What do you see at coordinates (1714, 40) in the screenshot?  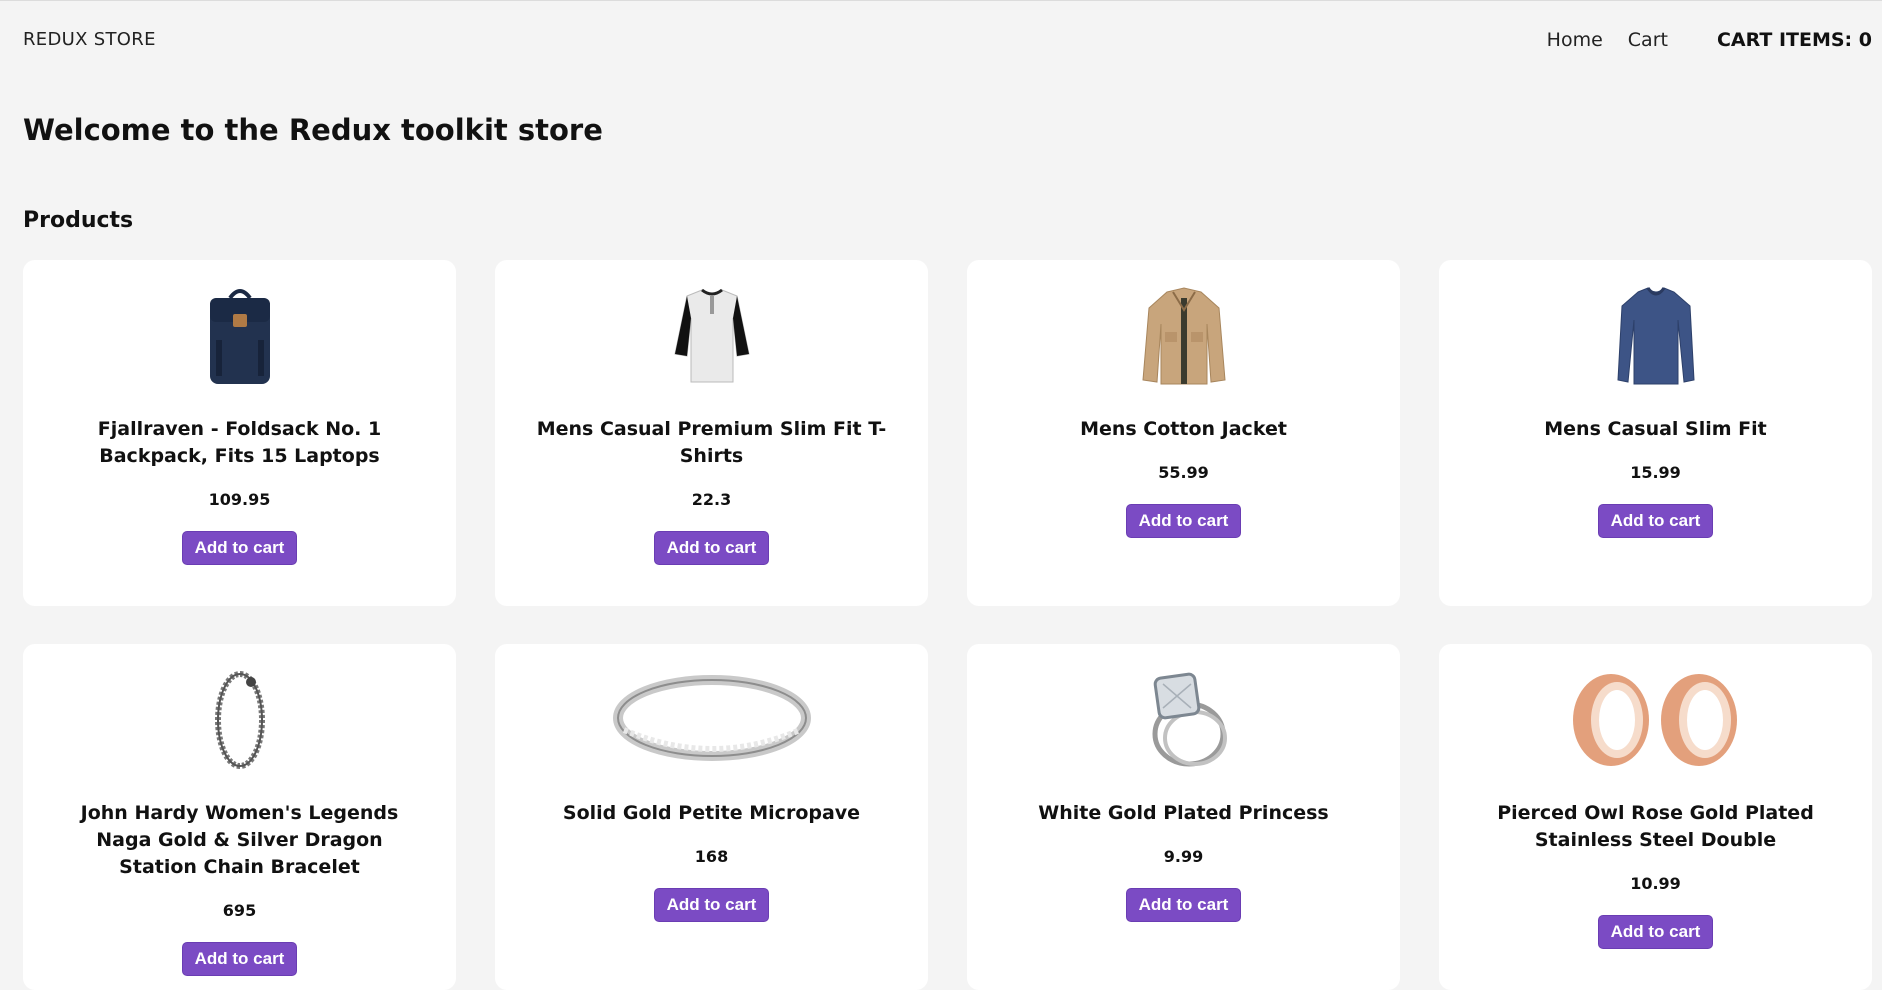 I see `main-nav: Home Cart CART ITEMS: 0` at bounding box center [1714, 40].